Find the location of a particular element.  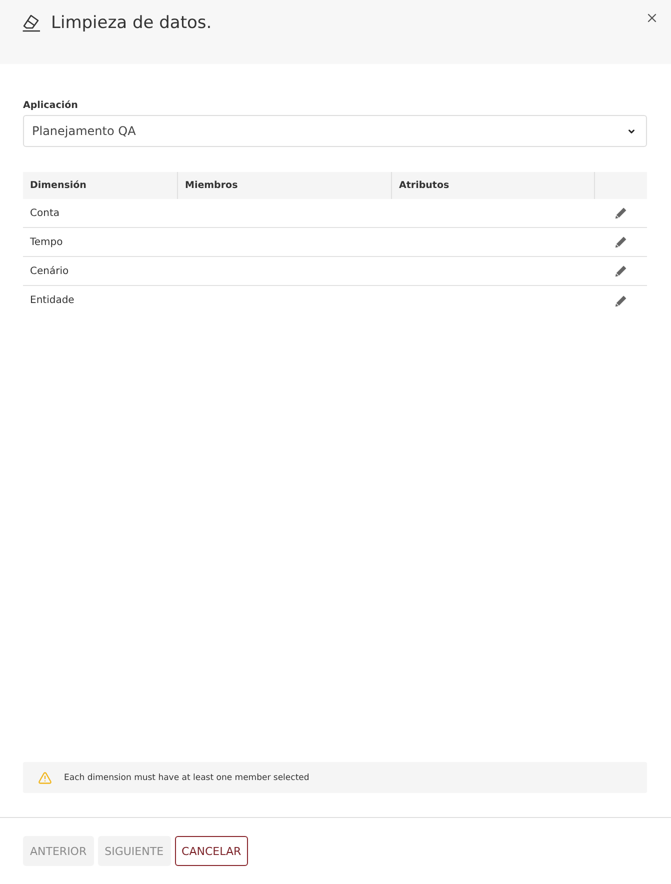

chevron-down-icon is located at coordinates (631, 131).